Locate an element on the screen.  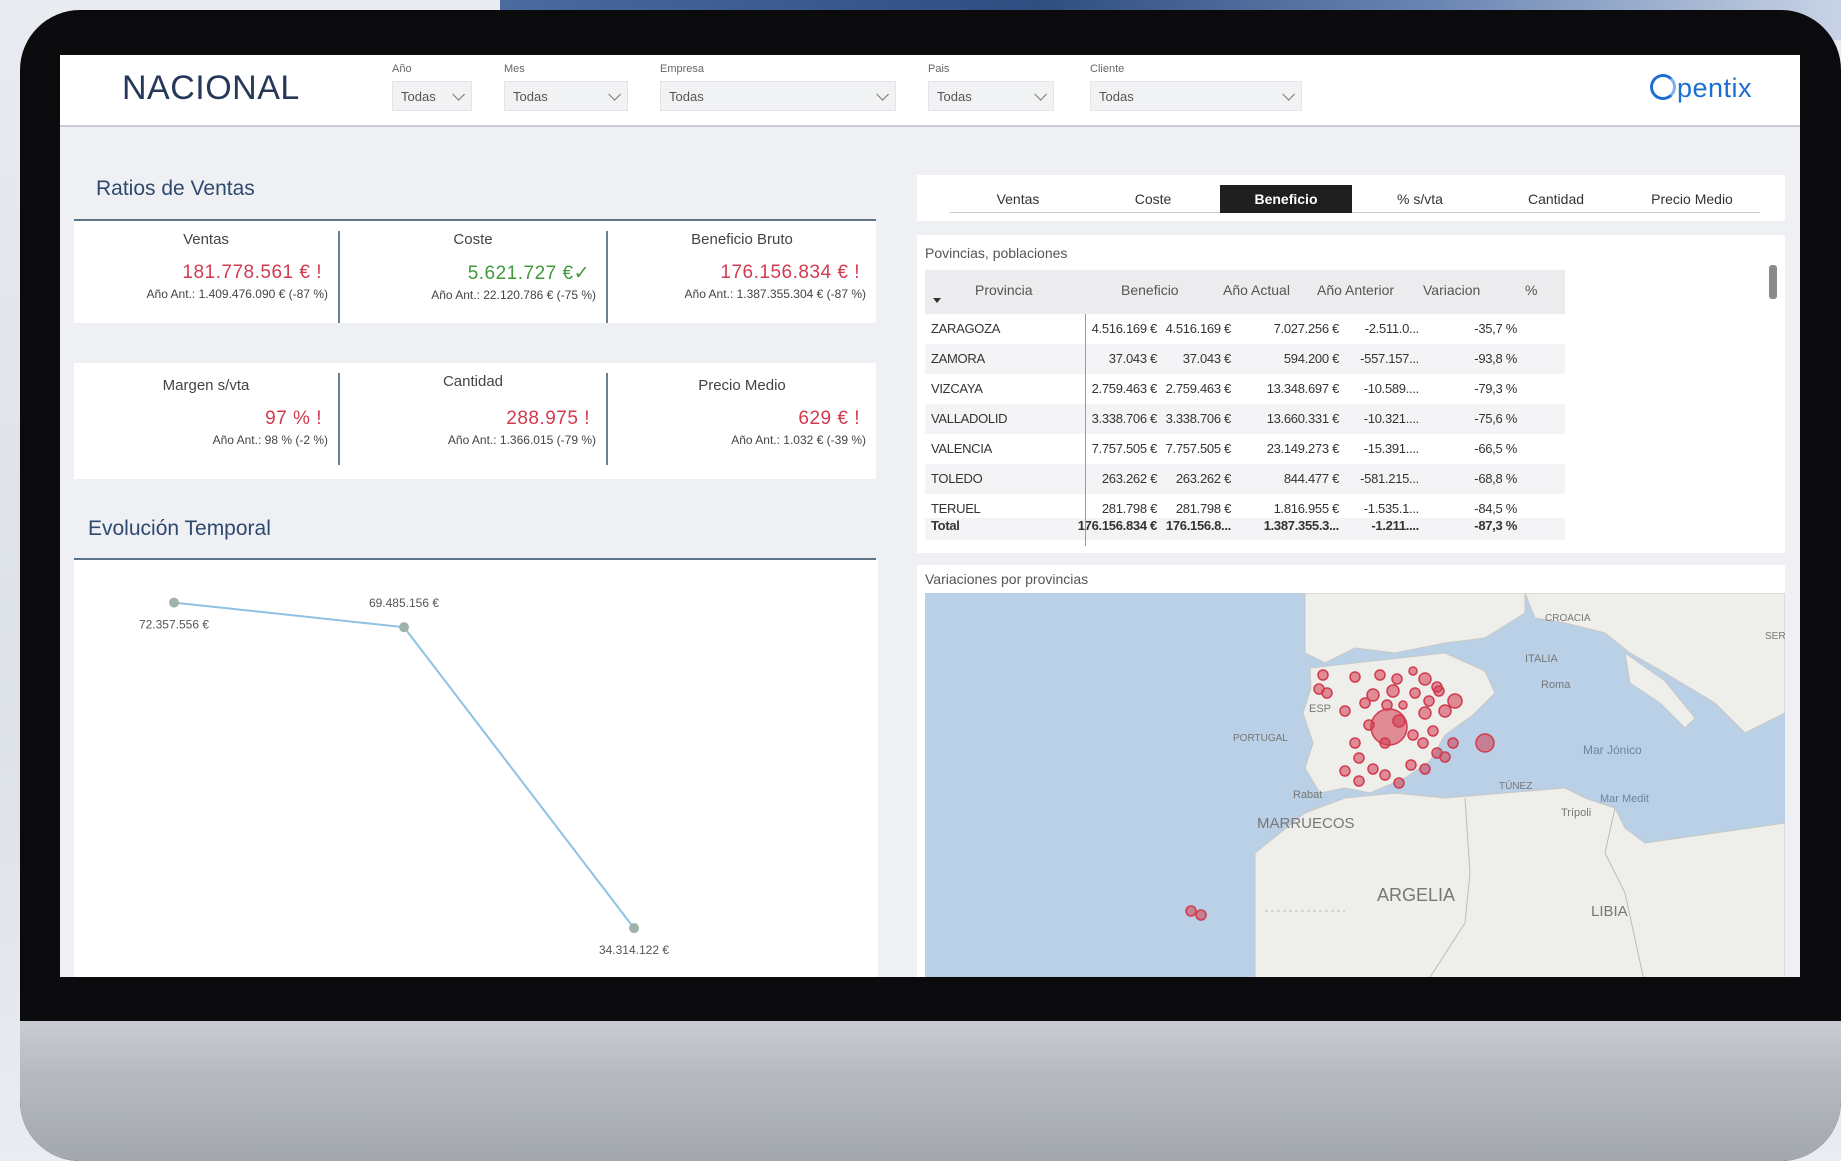
tab-coste: Coste is located at coordinates (1153, 199).